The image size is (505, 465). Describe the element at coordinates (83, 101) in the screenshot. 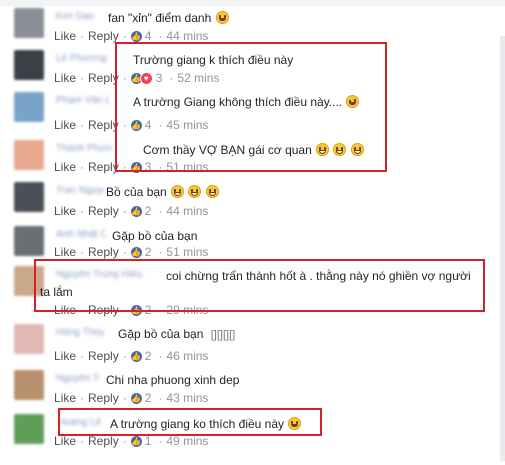

I see `commenter-name: Phạm Văn Long` at that location.